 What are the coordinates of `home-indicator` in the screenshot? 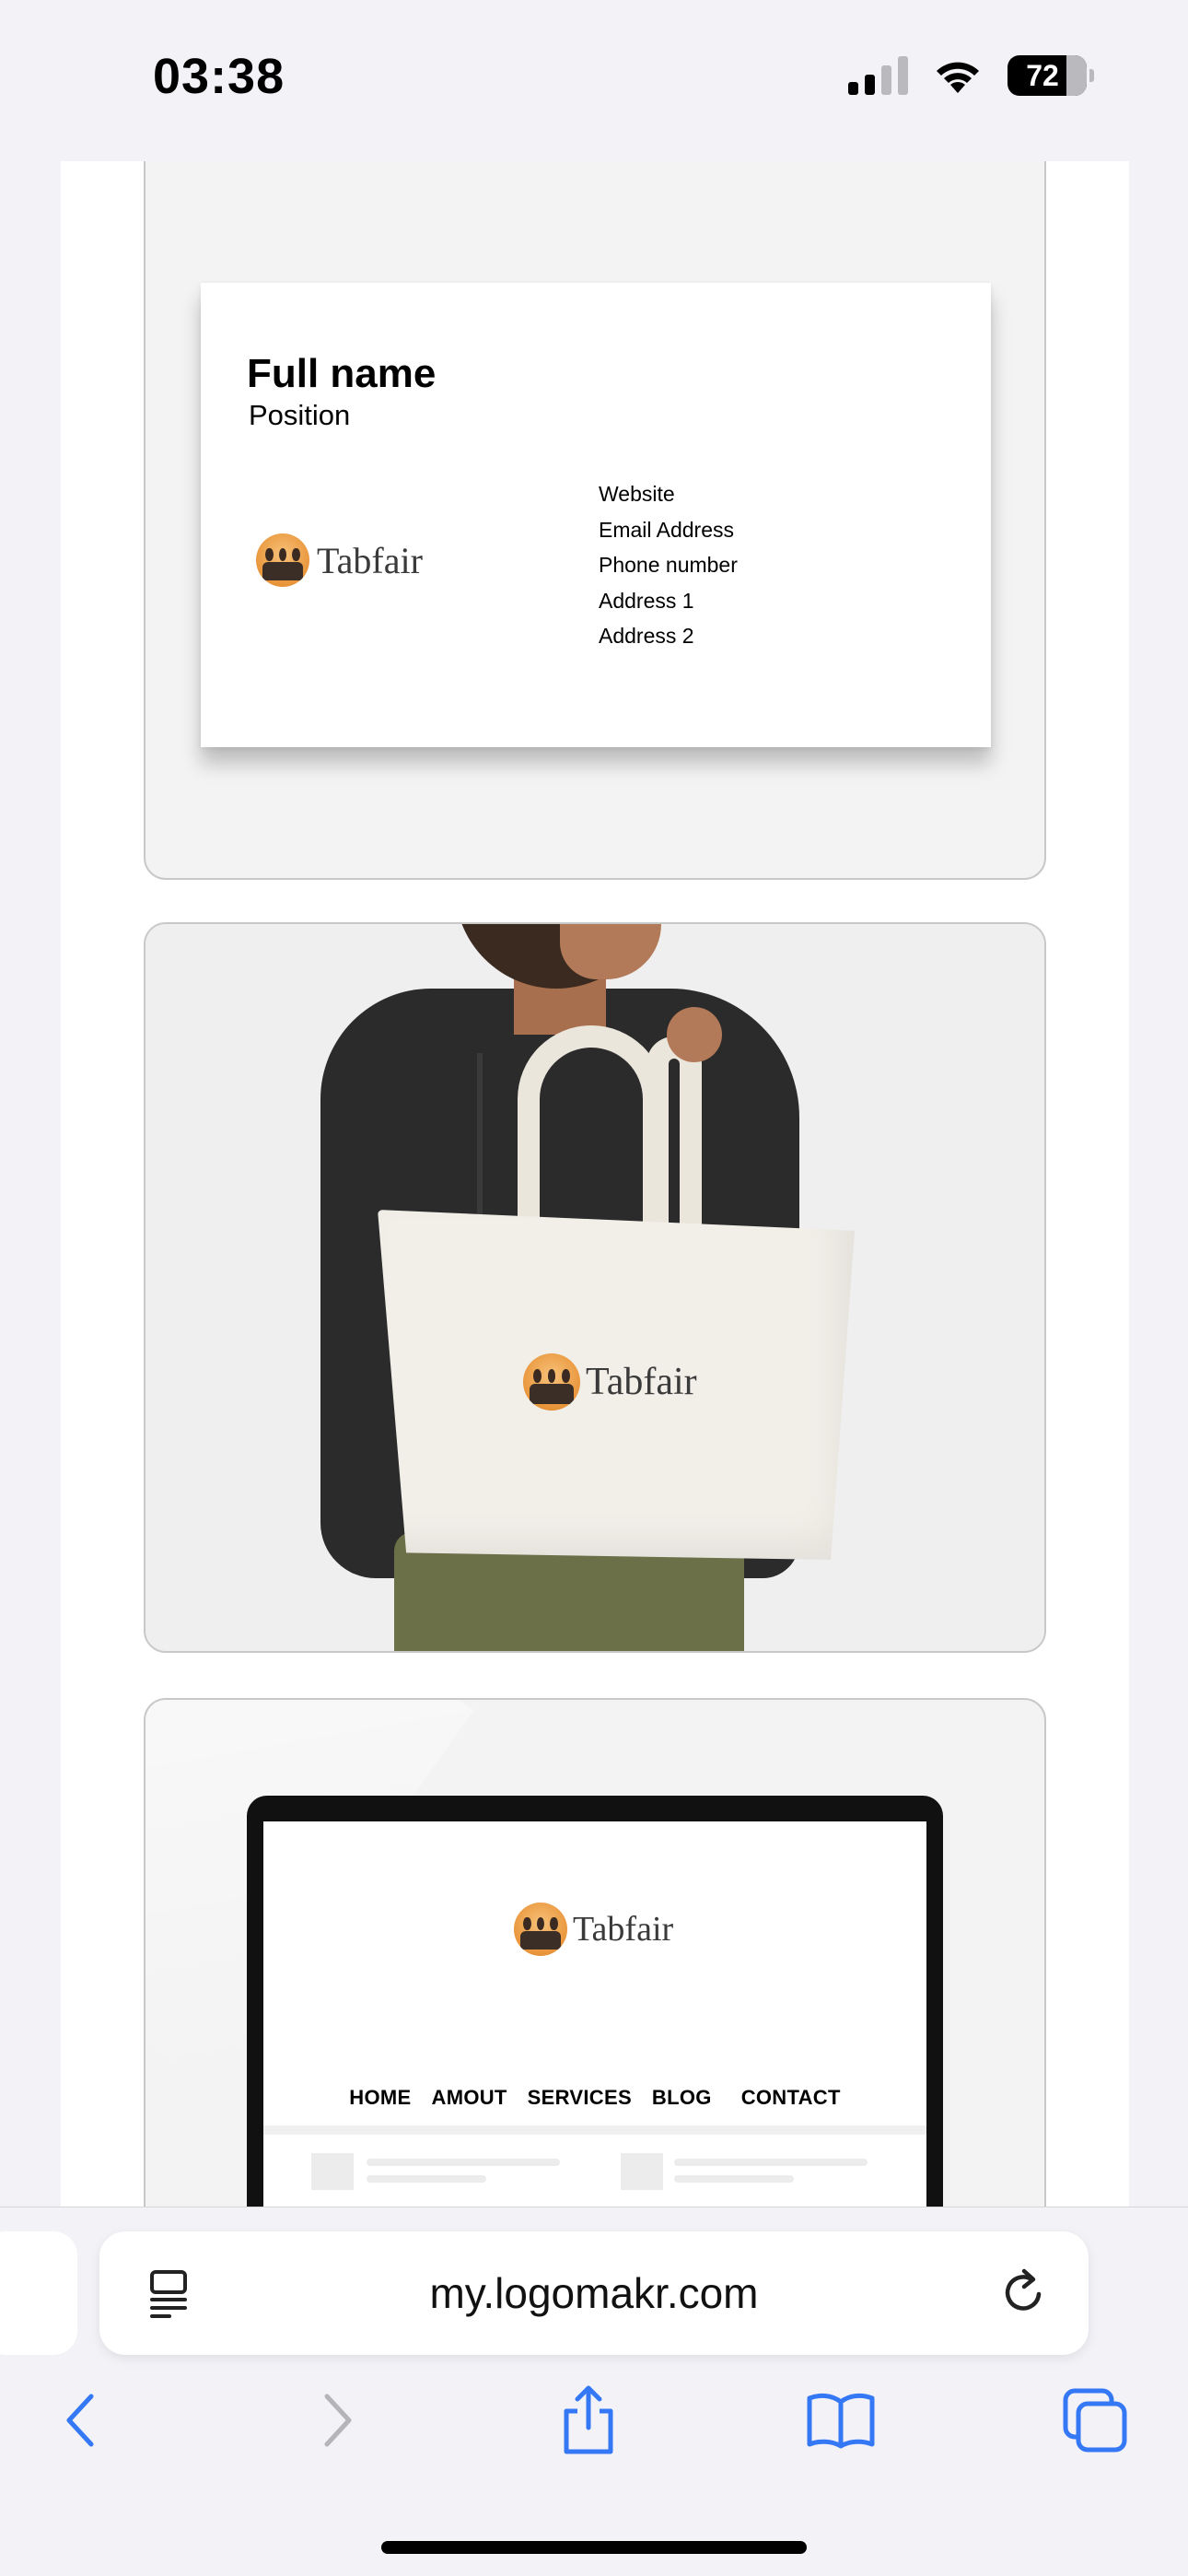 It's located at (594, 2547).